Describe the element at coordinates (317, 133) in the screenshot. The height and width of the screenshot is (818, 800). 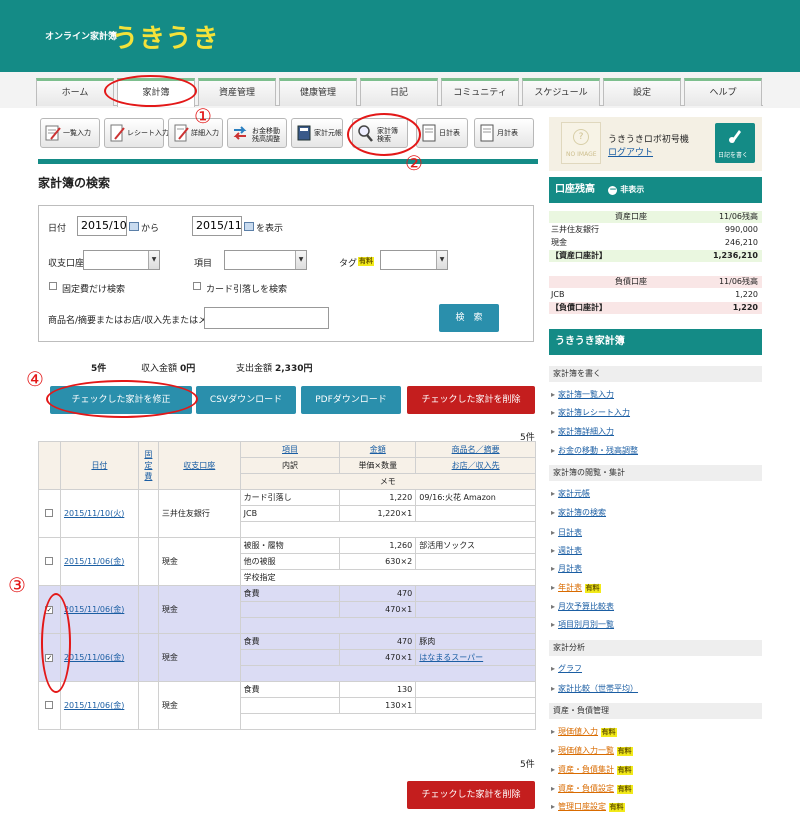
I see `ledger-button: 家計元帳` at that location.